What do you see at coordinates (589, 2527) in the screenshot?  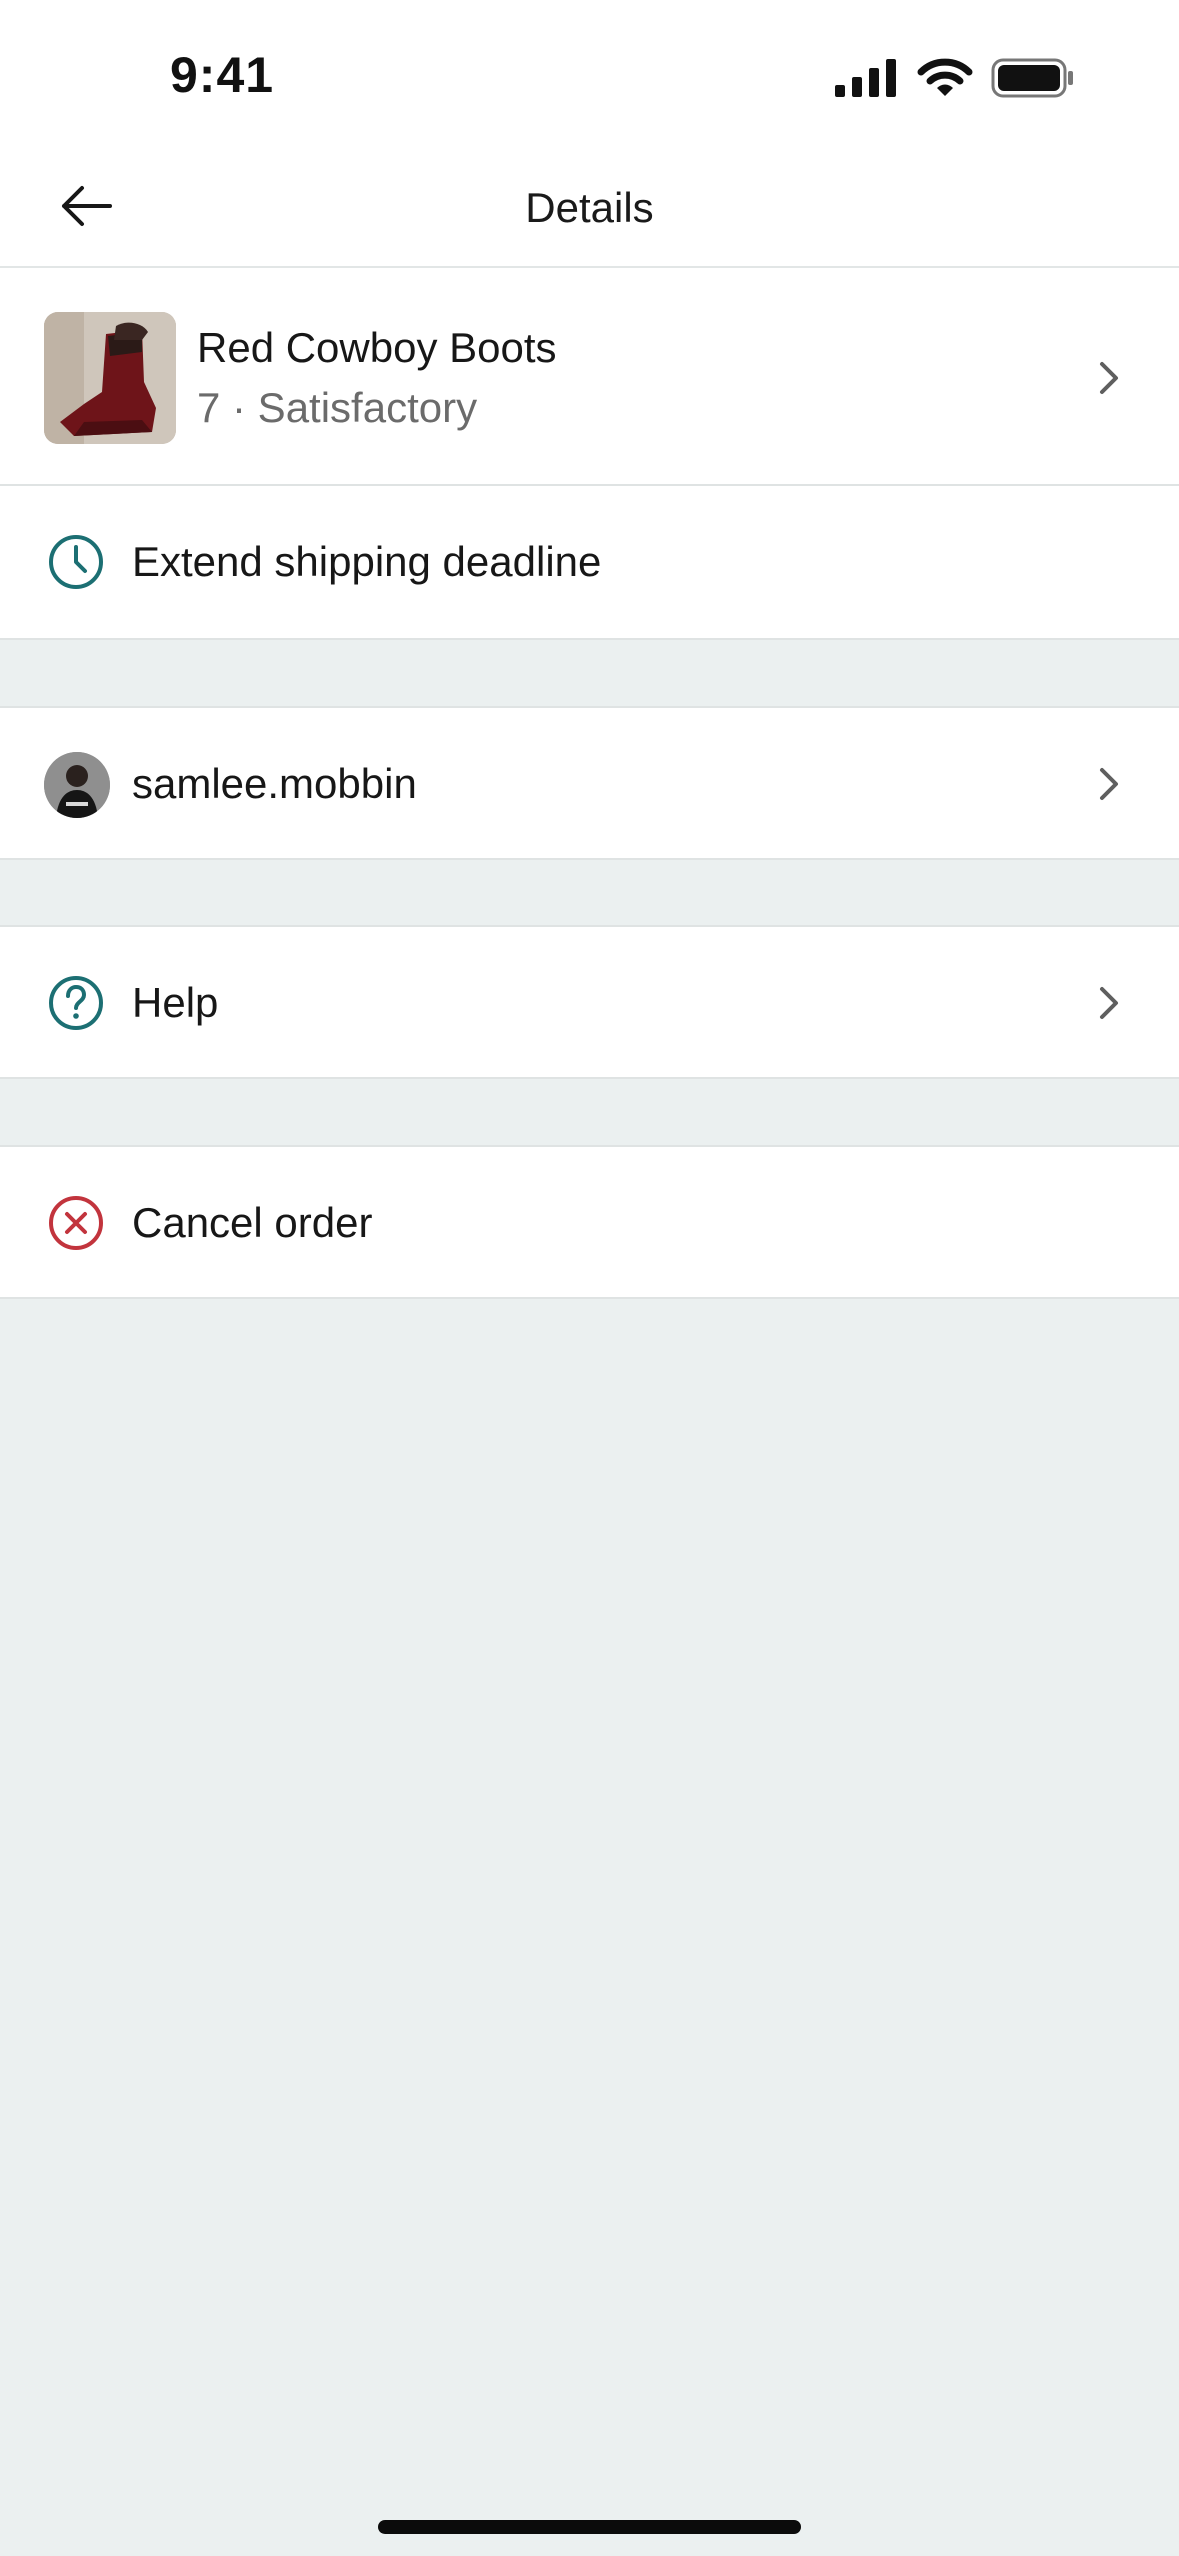 I see `home-indicator` at bounding box center [589, 2527].